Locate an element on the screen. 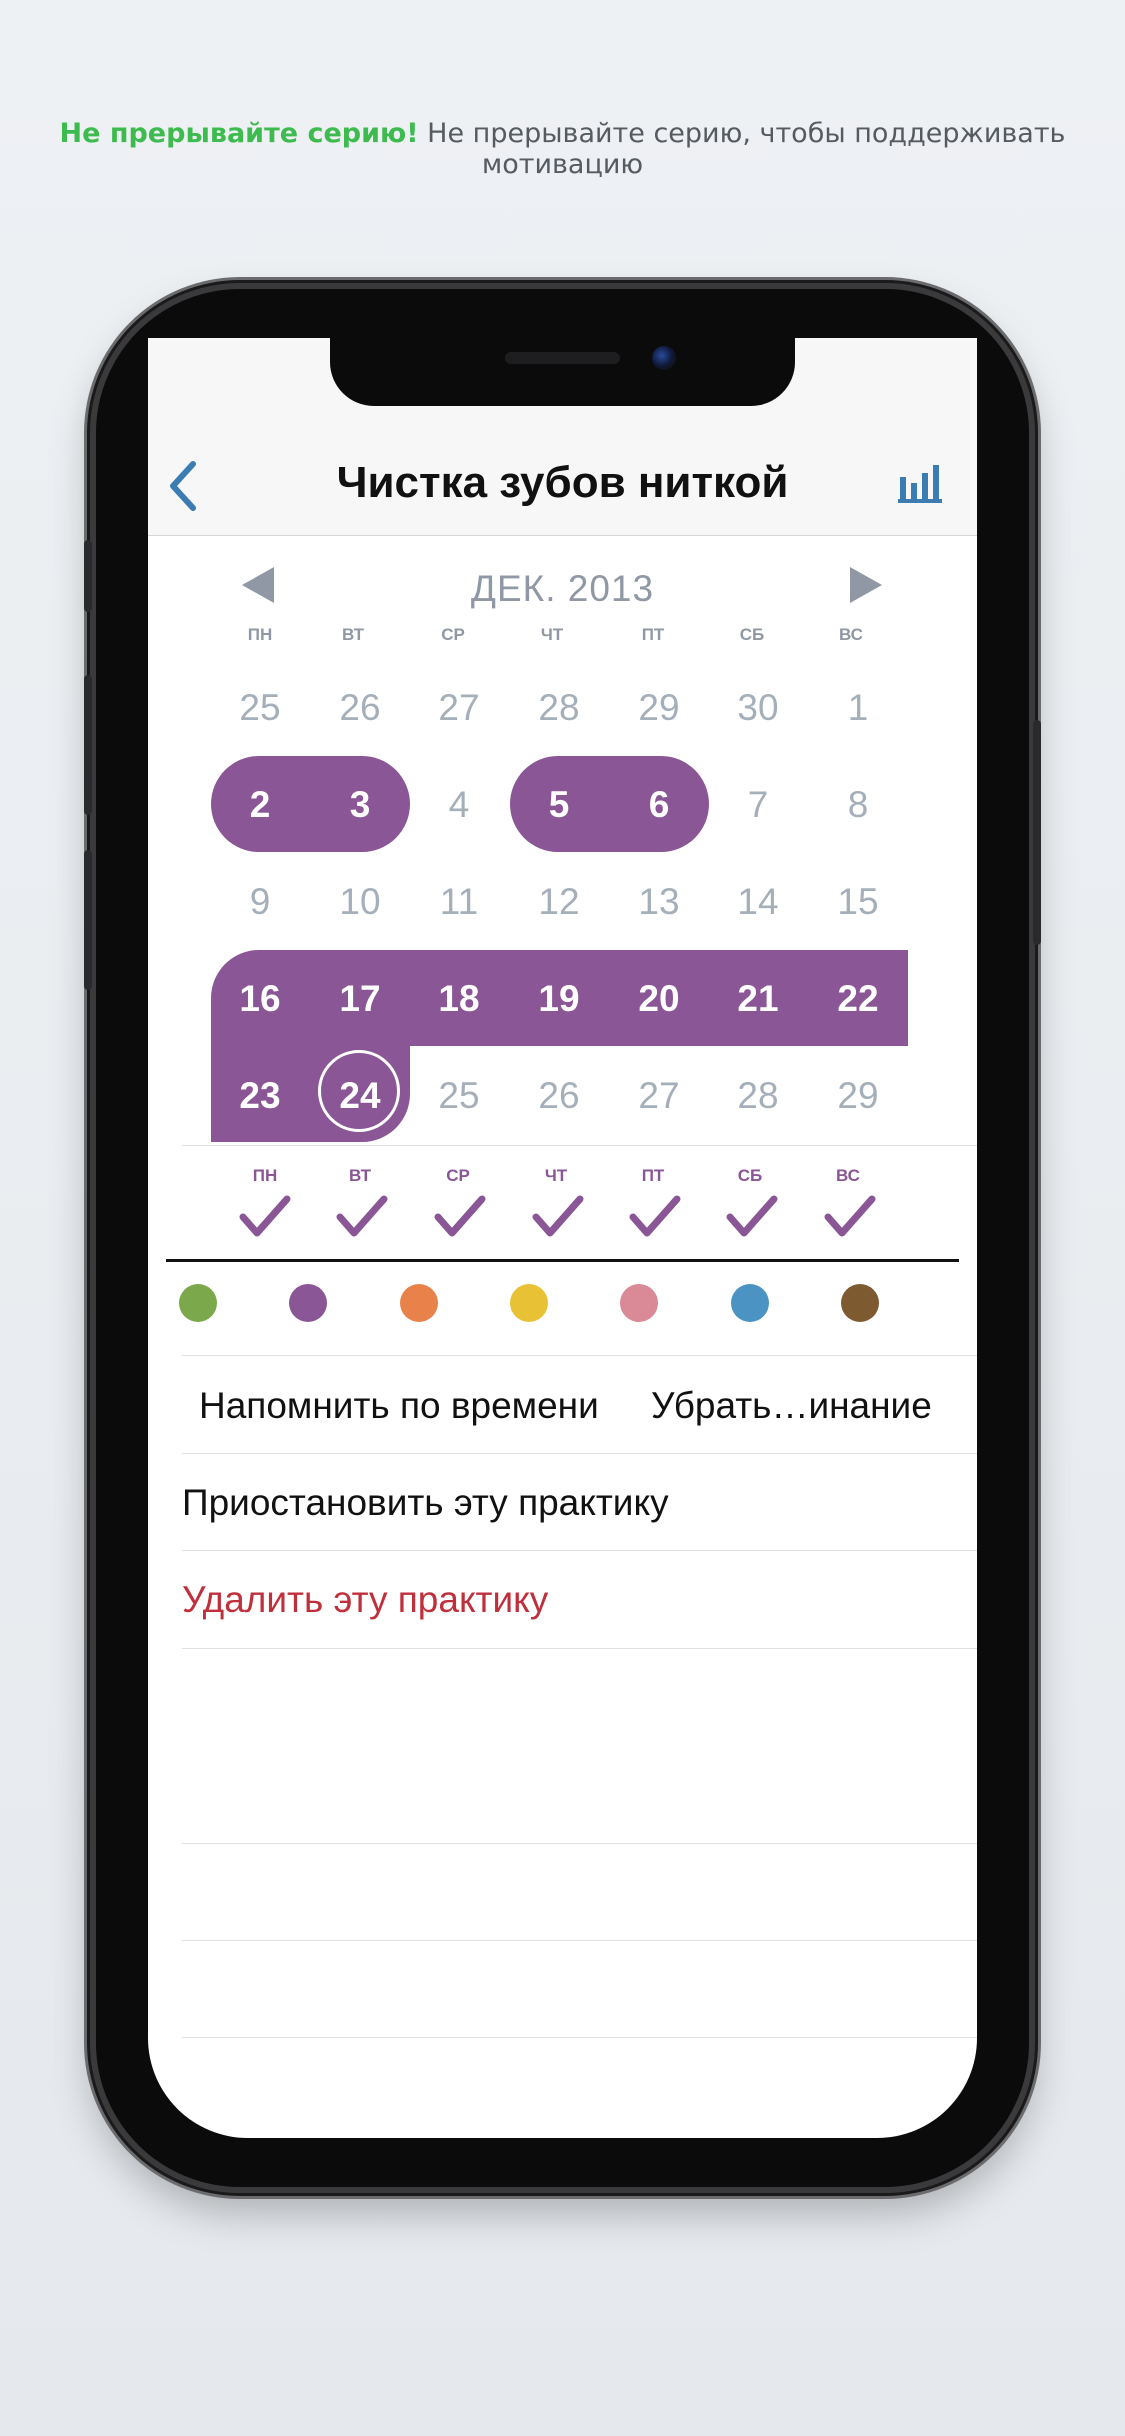 The image size is (1125, 2436). weekday-label: ПН is located at coordinates (260, 634).